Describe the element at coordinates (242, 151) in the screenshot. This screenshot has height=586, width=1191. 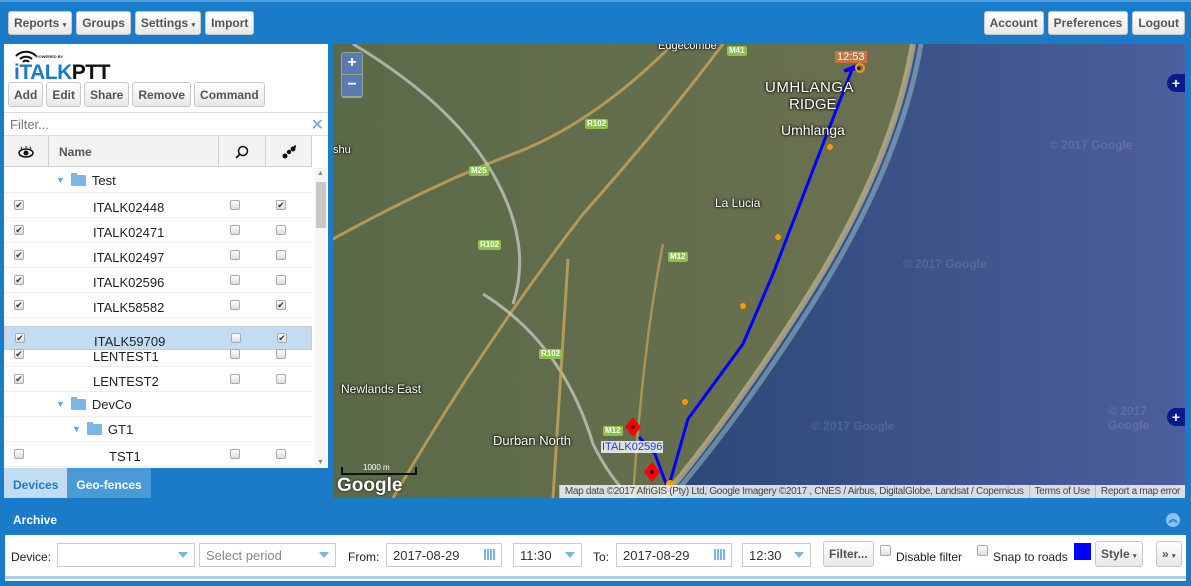
I see `column-follow` at that location.